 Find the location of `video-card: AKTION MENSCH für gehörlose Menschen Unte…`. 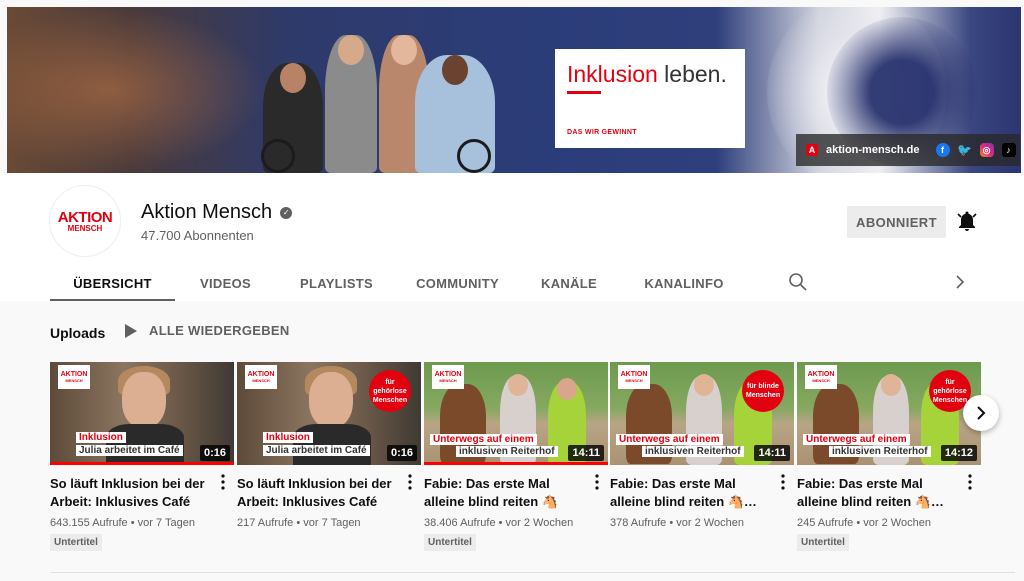

video-card: AKTION MENSCH für gehörlose Menschen Unte… is located at coordinates (889, 456).